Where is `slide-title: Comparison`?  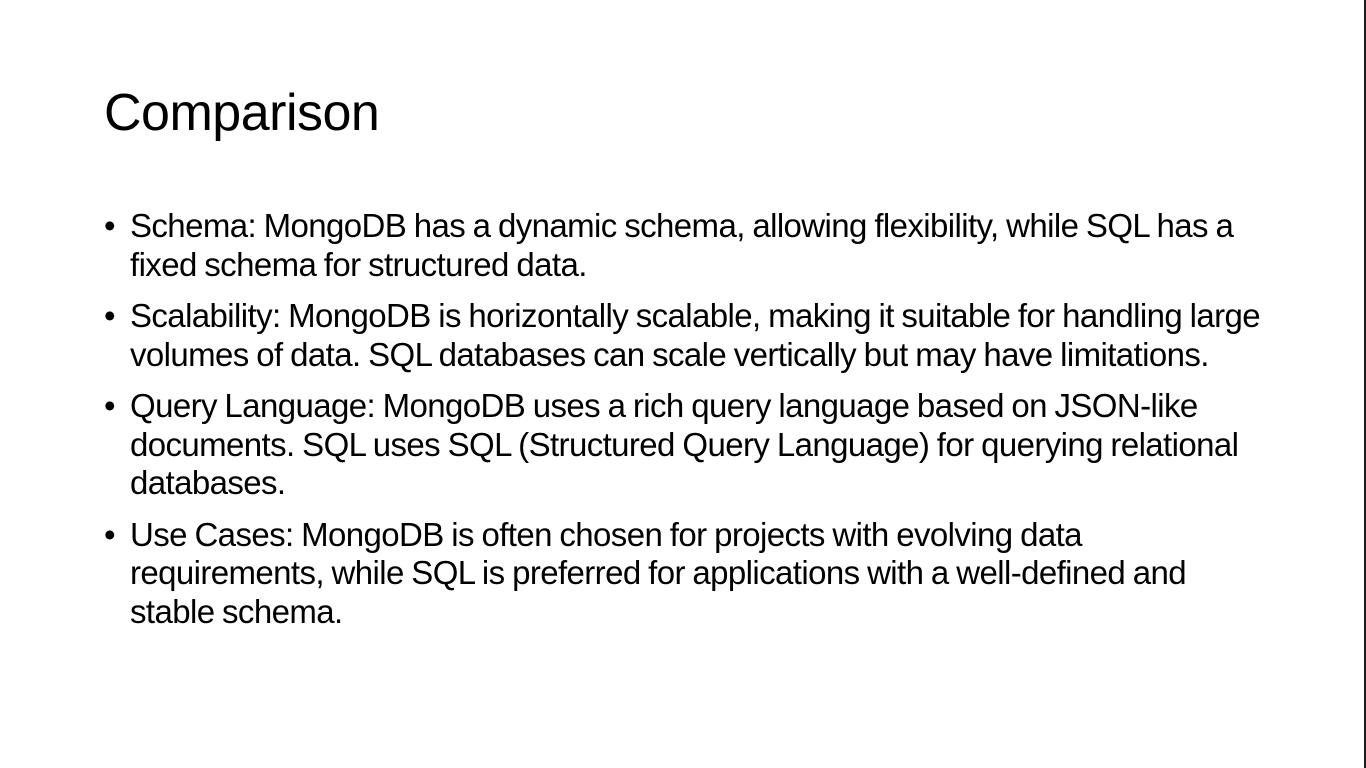 slide-title: Comparison is located at coordinates (242, 113).